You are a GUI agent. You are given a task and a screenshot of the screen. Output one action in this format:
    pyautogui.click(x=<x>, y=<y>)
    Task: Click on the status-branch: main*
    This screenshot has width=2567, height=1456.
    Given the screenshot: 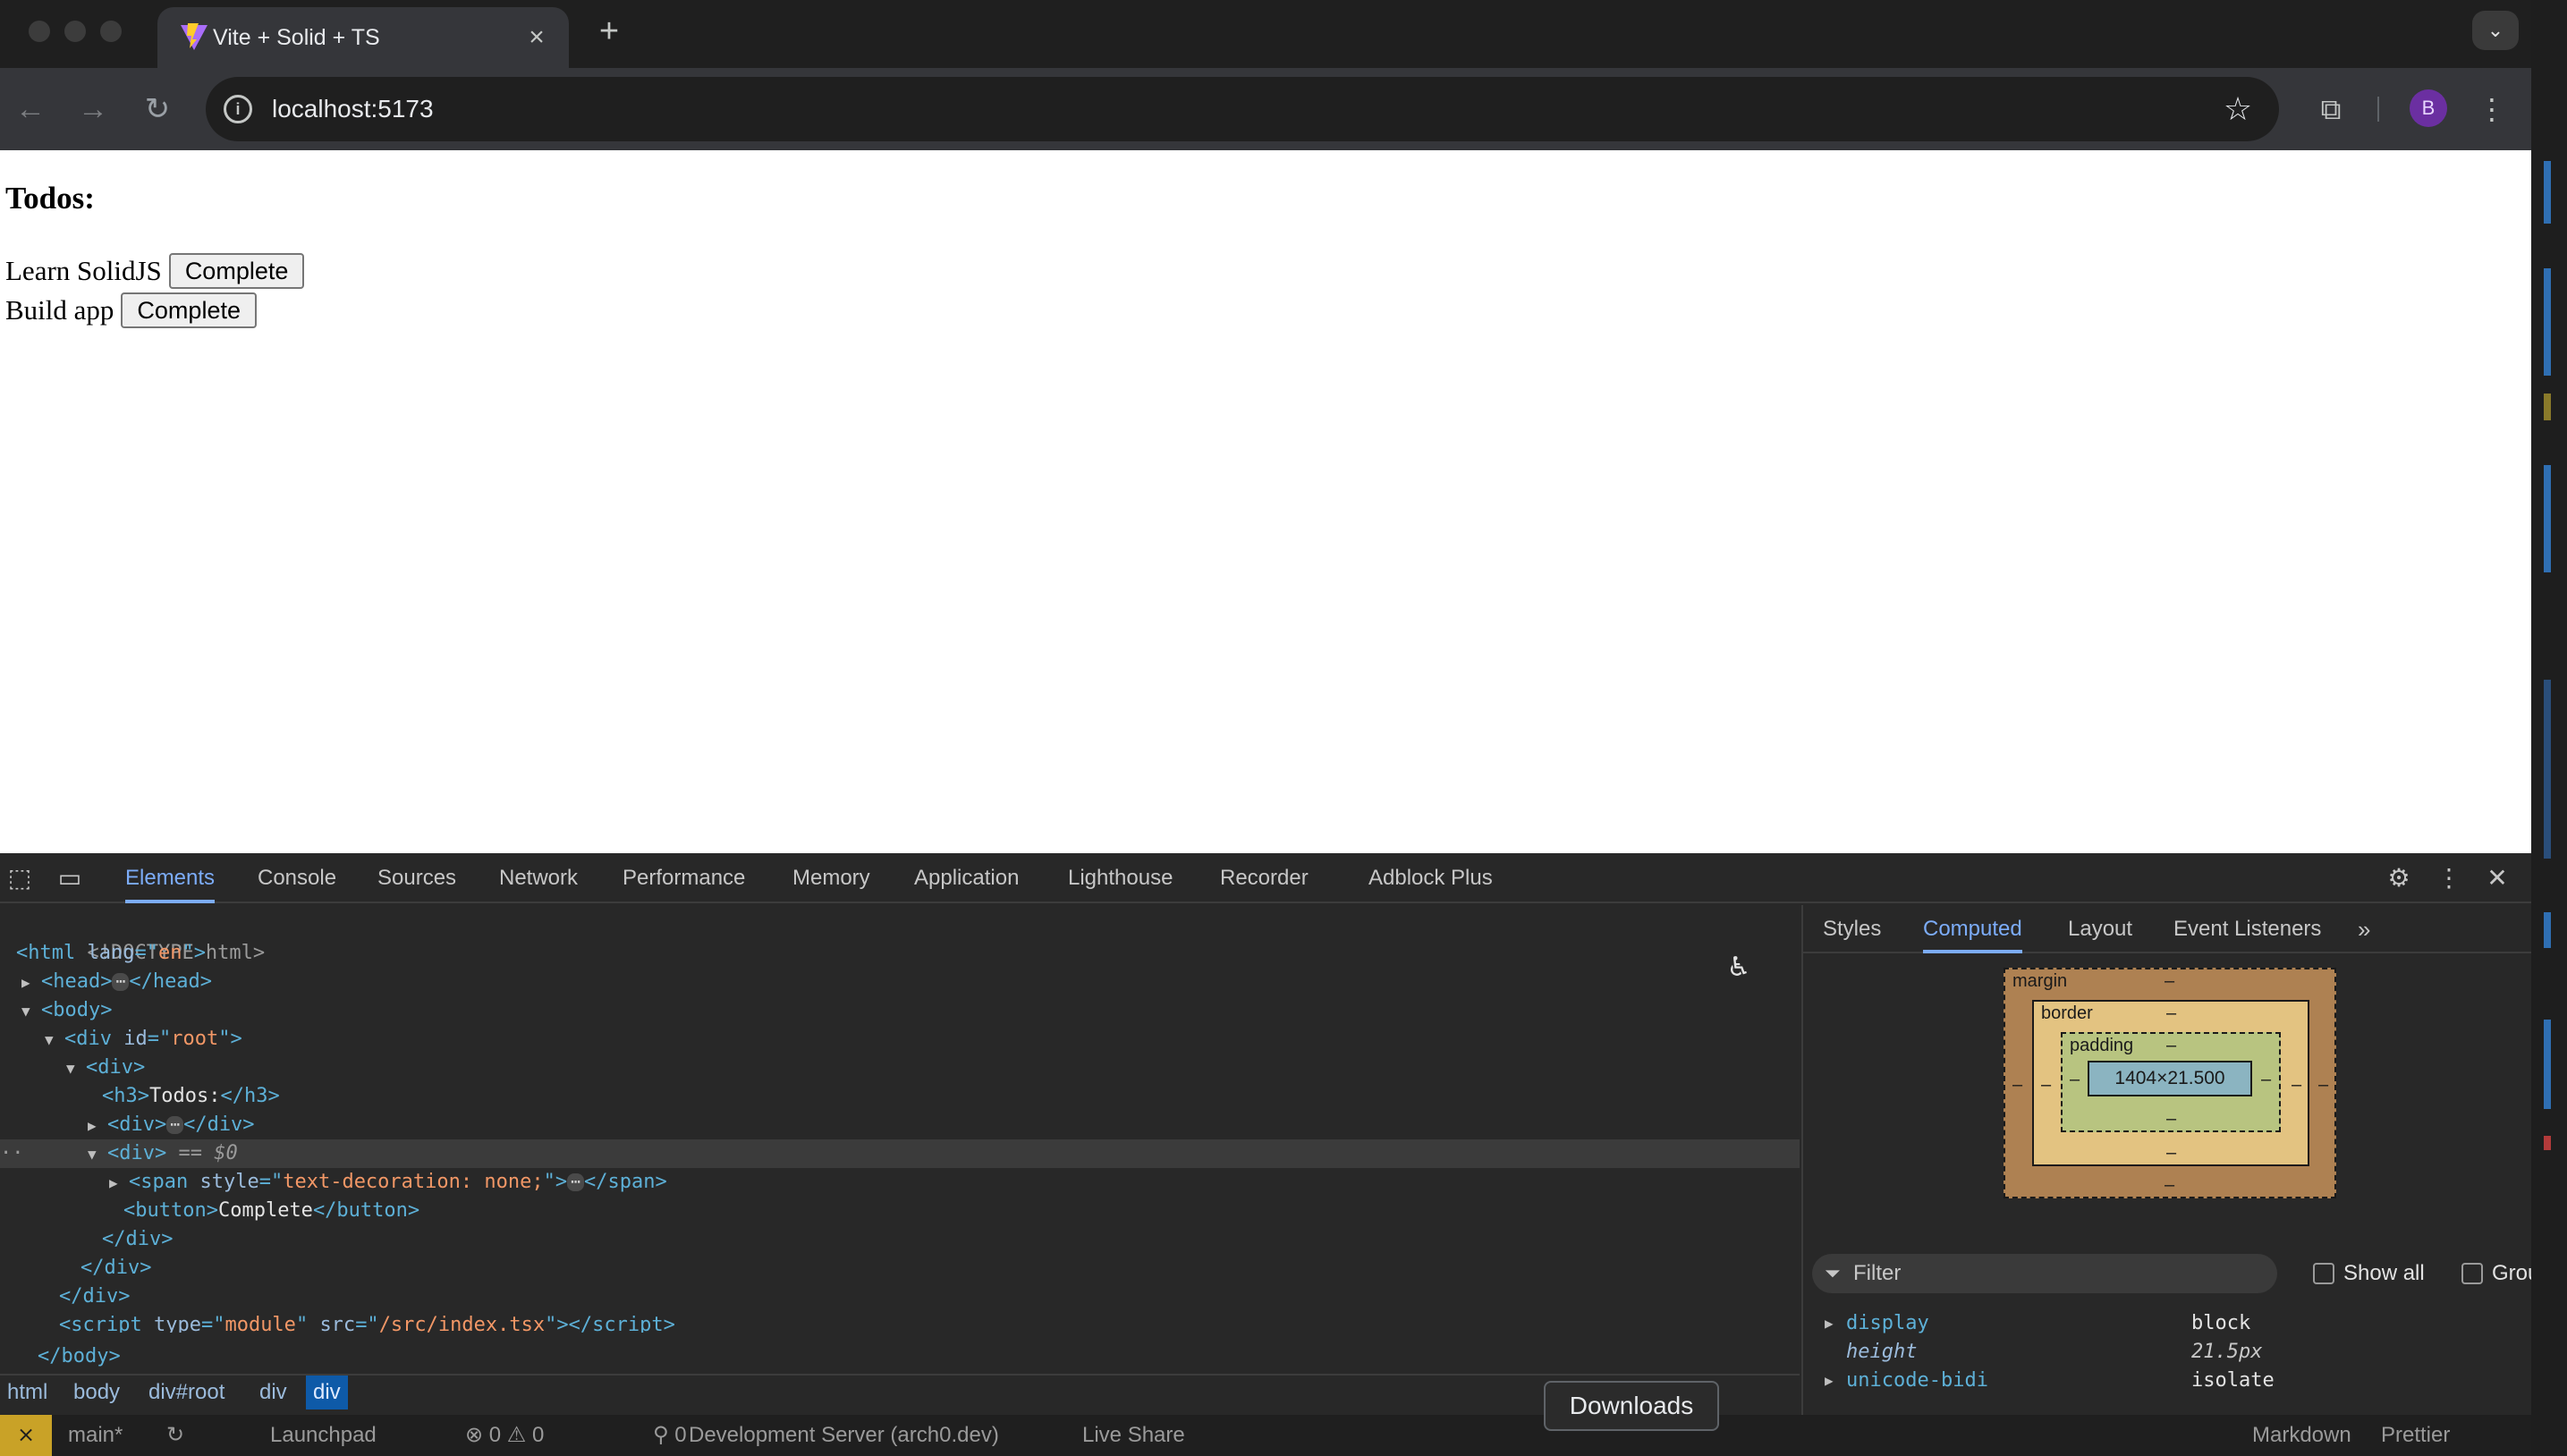 What is the action you would take?
    pyautogui.click(x=95, y=1435)
    